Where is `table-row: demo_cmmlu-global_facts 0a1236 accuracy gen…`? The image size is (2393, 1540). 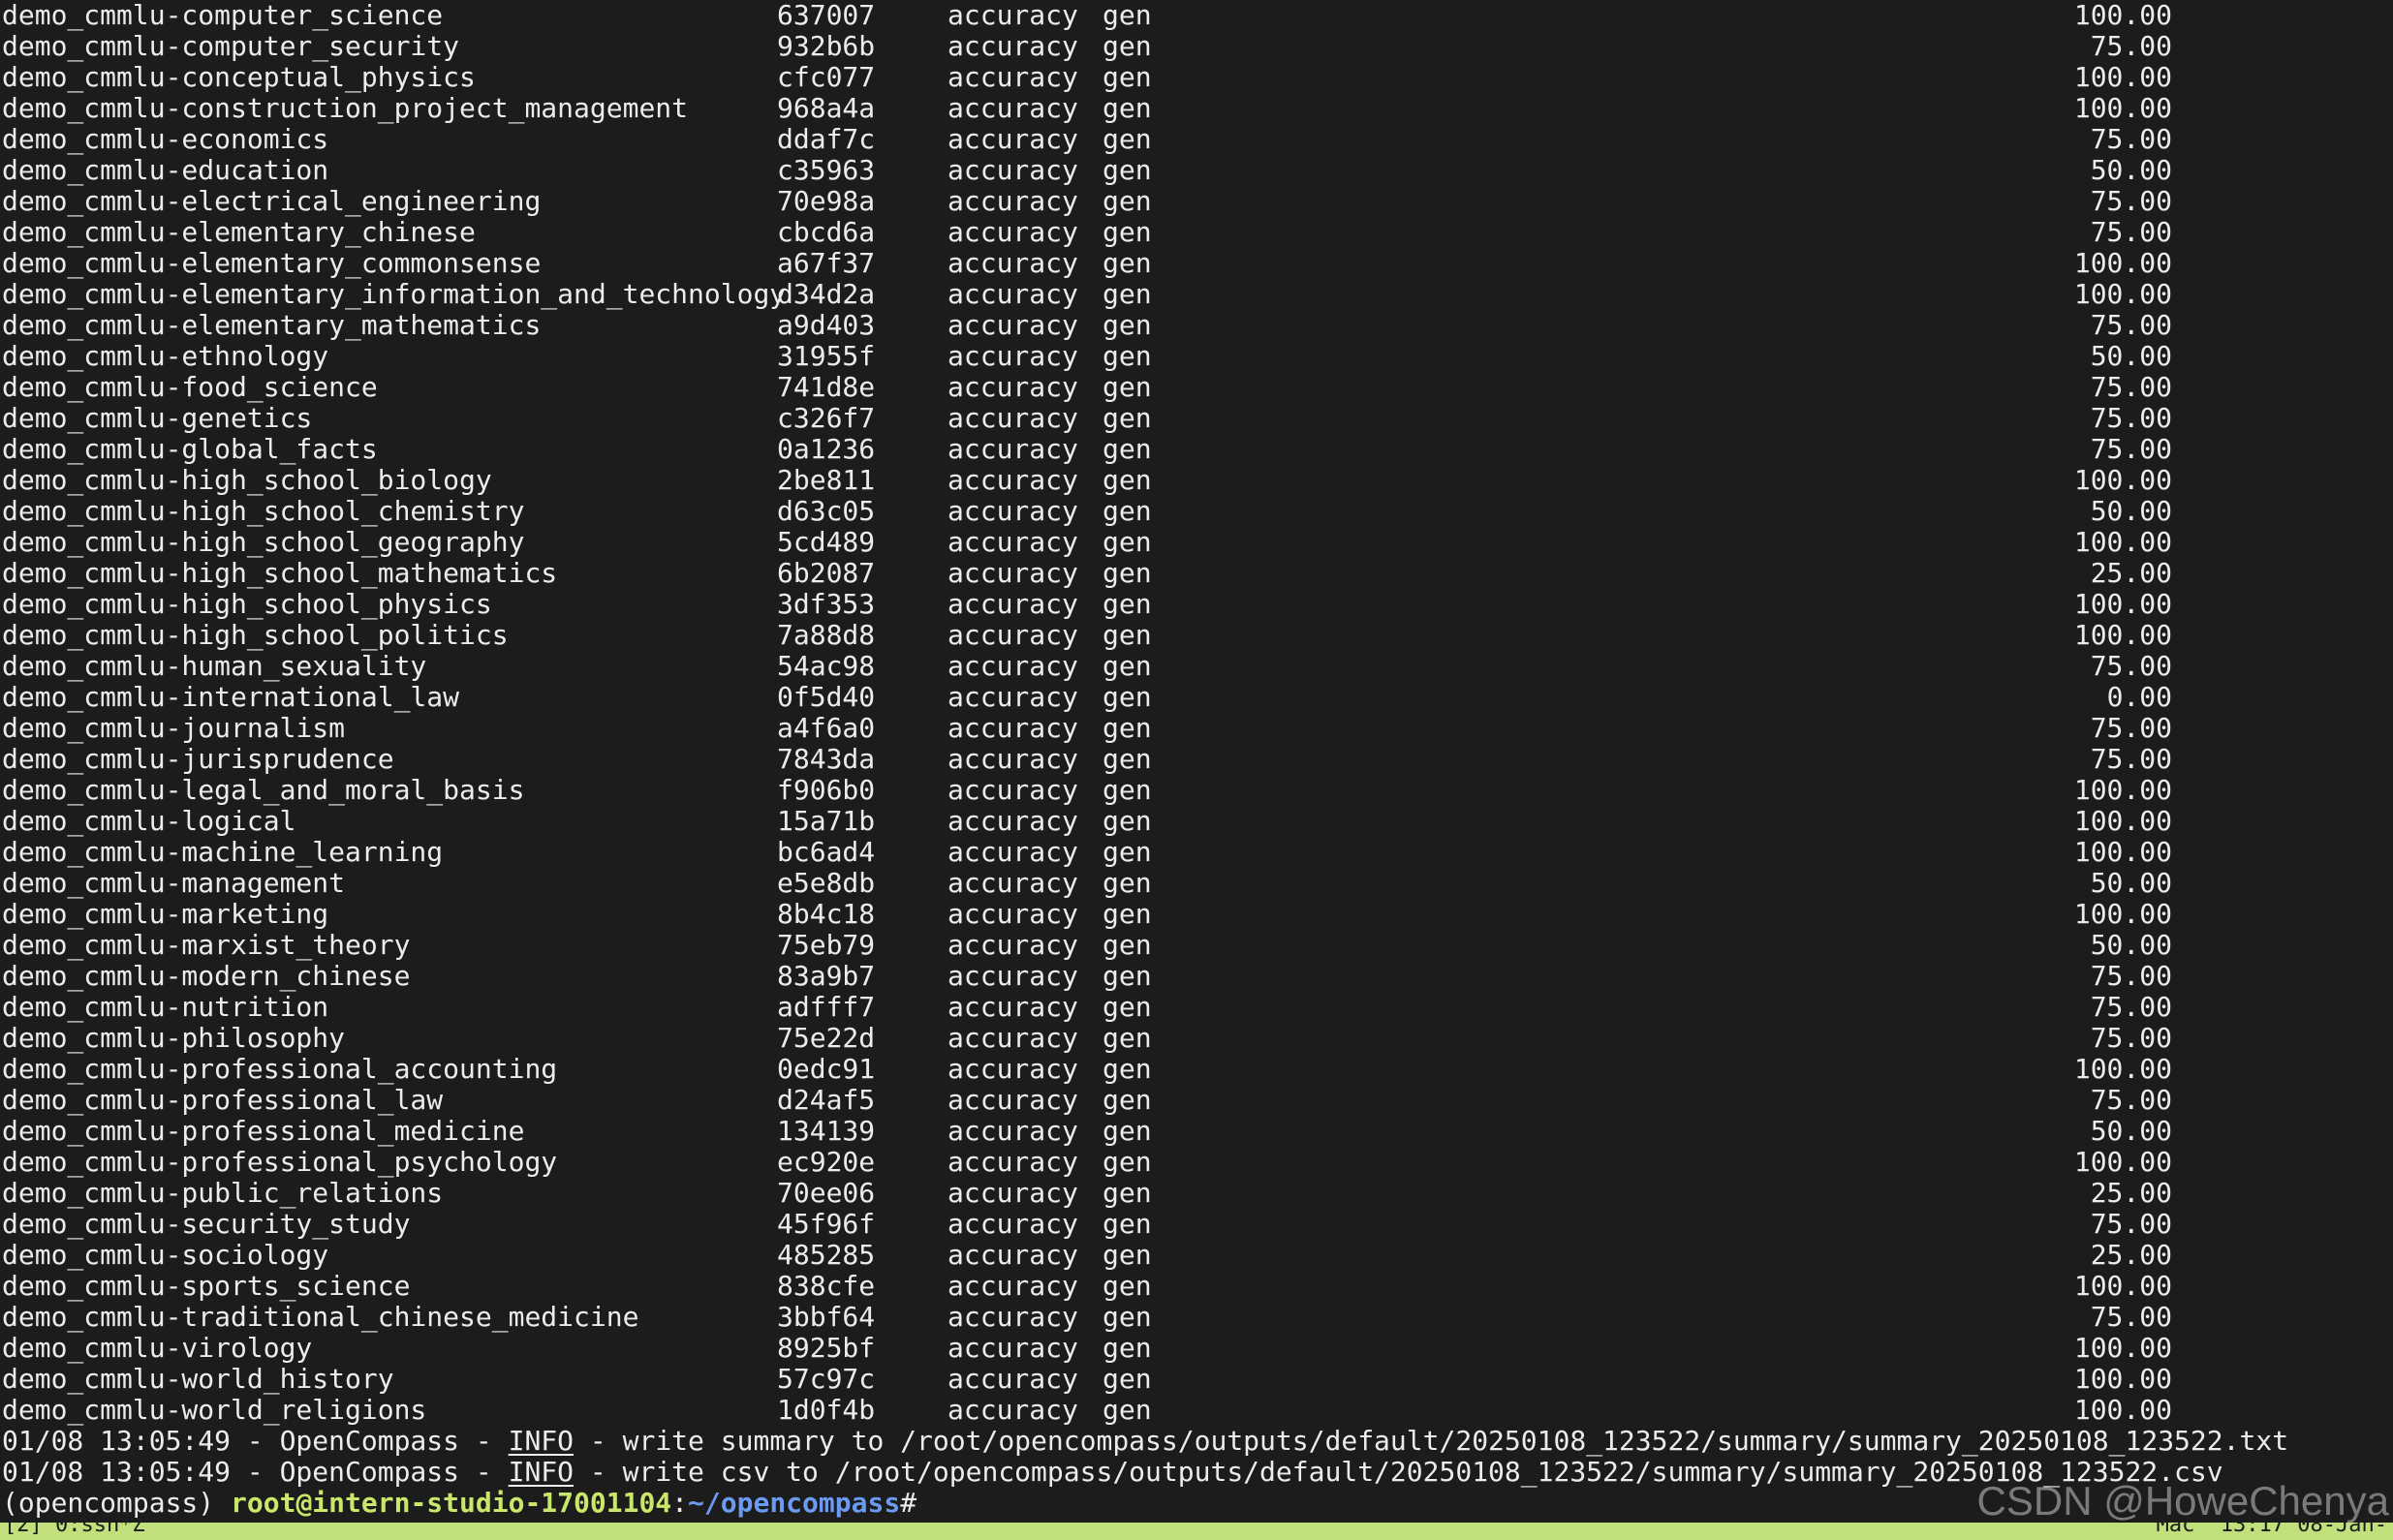 table-row: demo_cmmlu-global_facts 0a1236 accuracy gen… is located at coordinates (1196, 449).